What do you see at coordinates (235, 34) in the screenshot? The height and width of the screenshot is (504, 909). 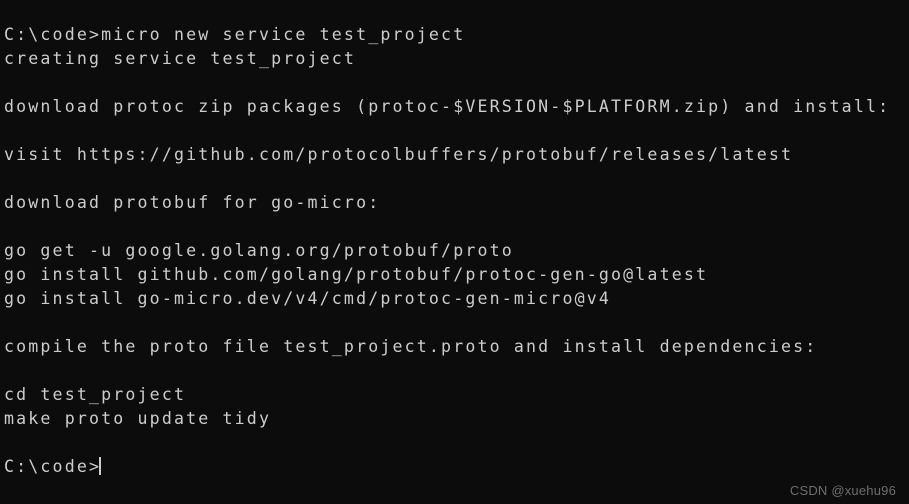 I see `terminal-line: C:\code>micro new service test_project` at bounding box center [235, 34].